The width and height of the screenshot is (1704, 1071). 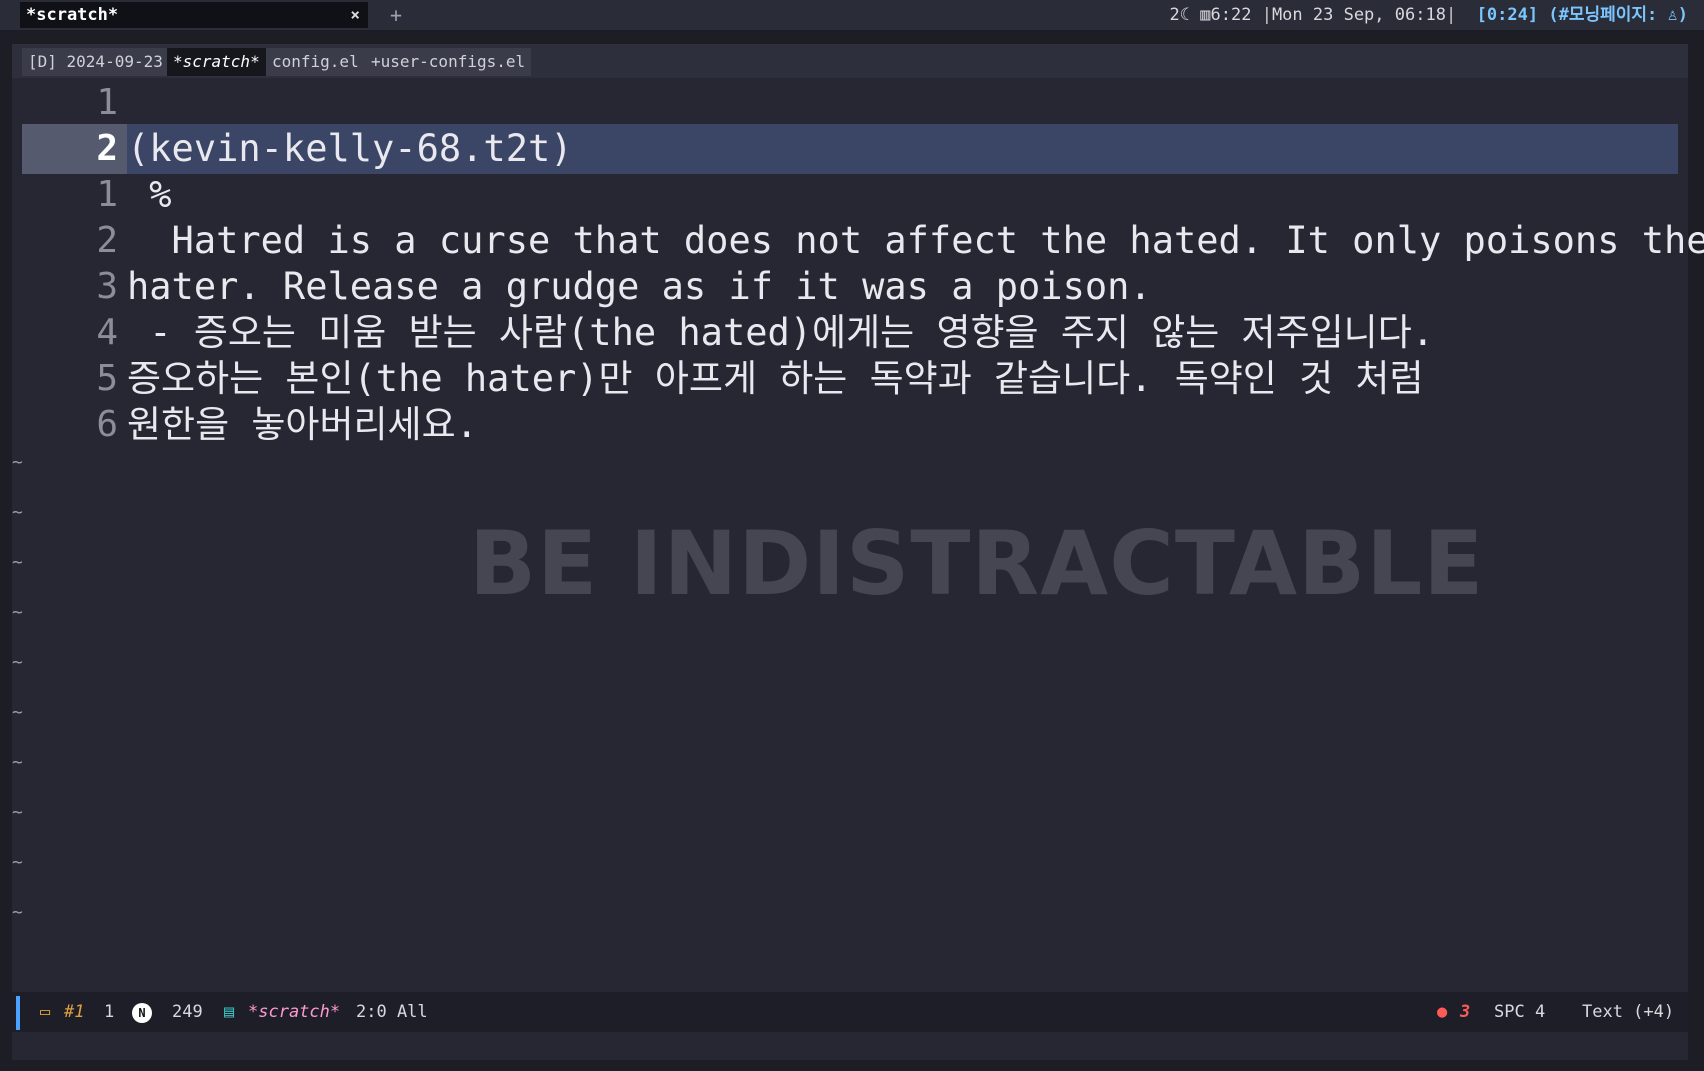 I want to click on new-tab-button: +, so click(x=396, y=15).